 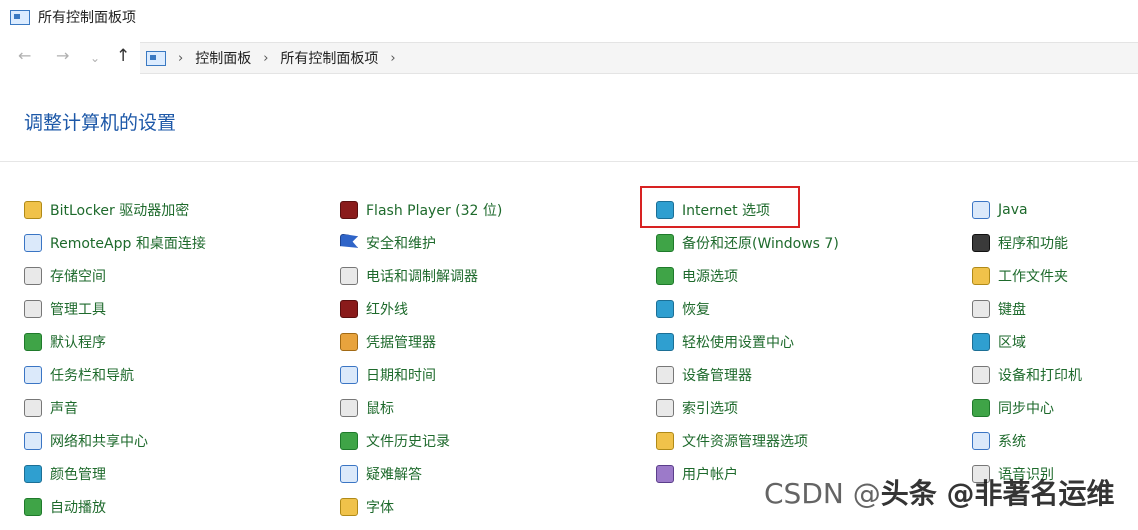 What do you see at coordinates (421, 374) in the screenshot?
I see `item-date-time: 日期和时间` at bounding box center [421, 374].